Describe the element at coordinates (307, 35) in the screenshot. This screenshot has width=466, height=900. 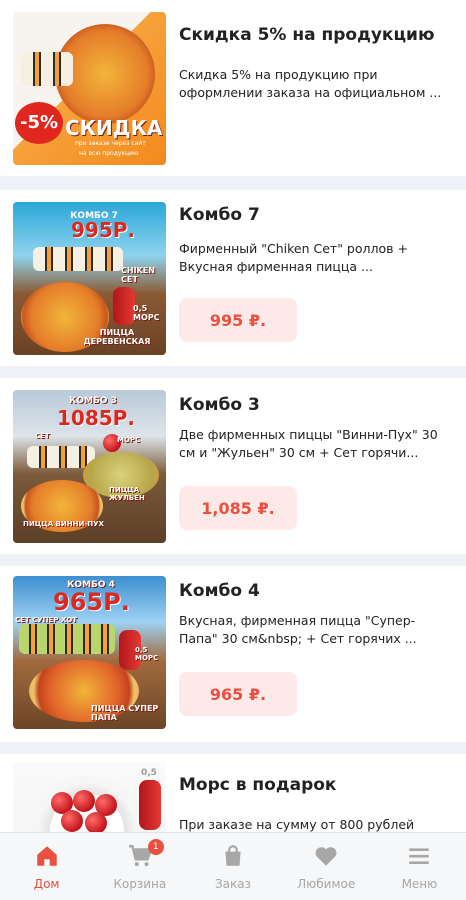
I see `product-title: Скидка 5% на продукцию` at that location.